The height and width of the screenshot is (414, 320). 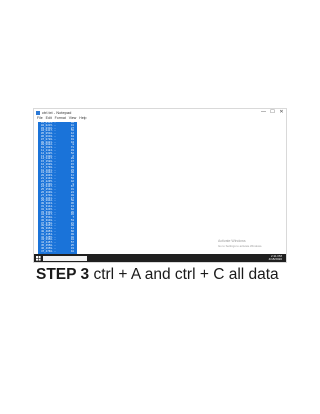 What do you see at coordinates (38, 258) in the screenshot?
I see `windows-start-icon` at bounding box center [38, 258].